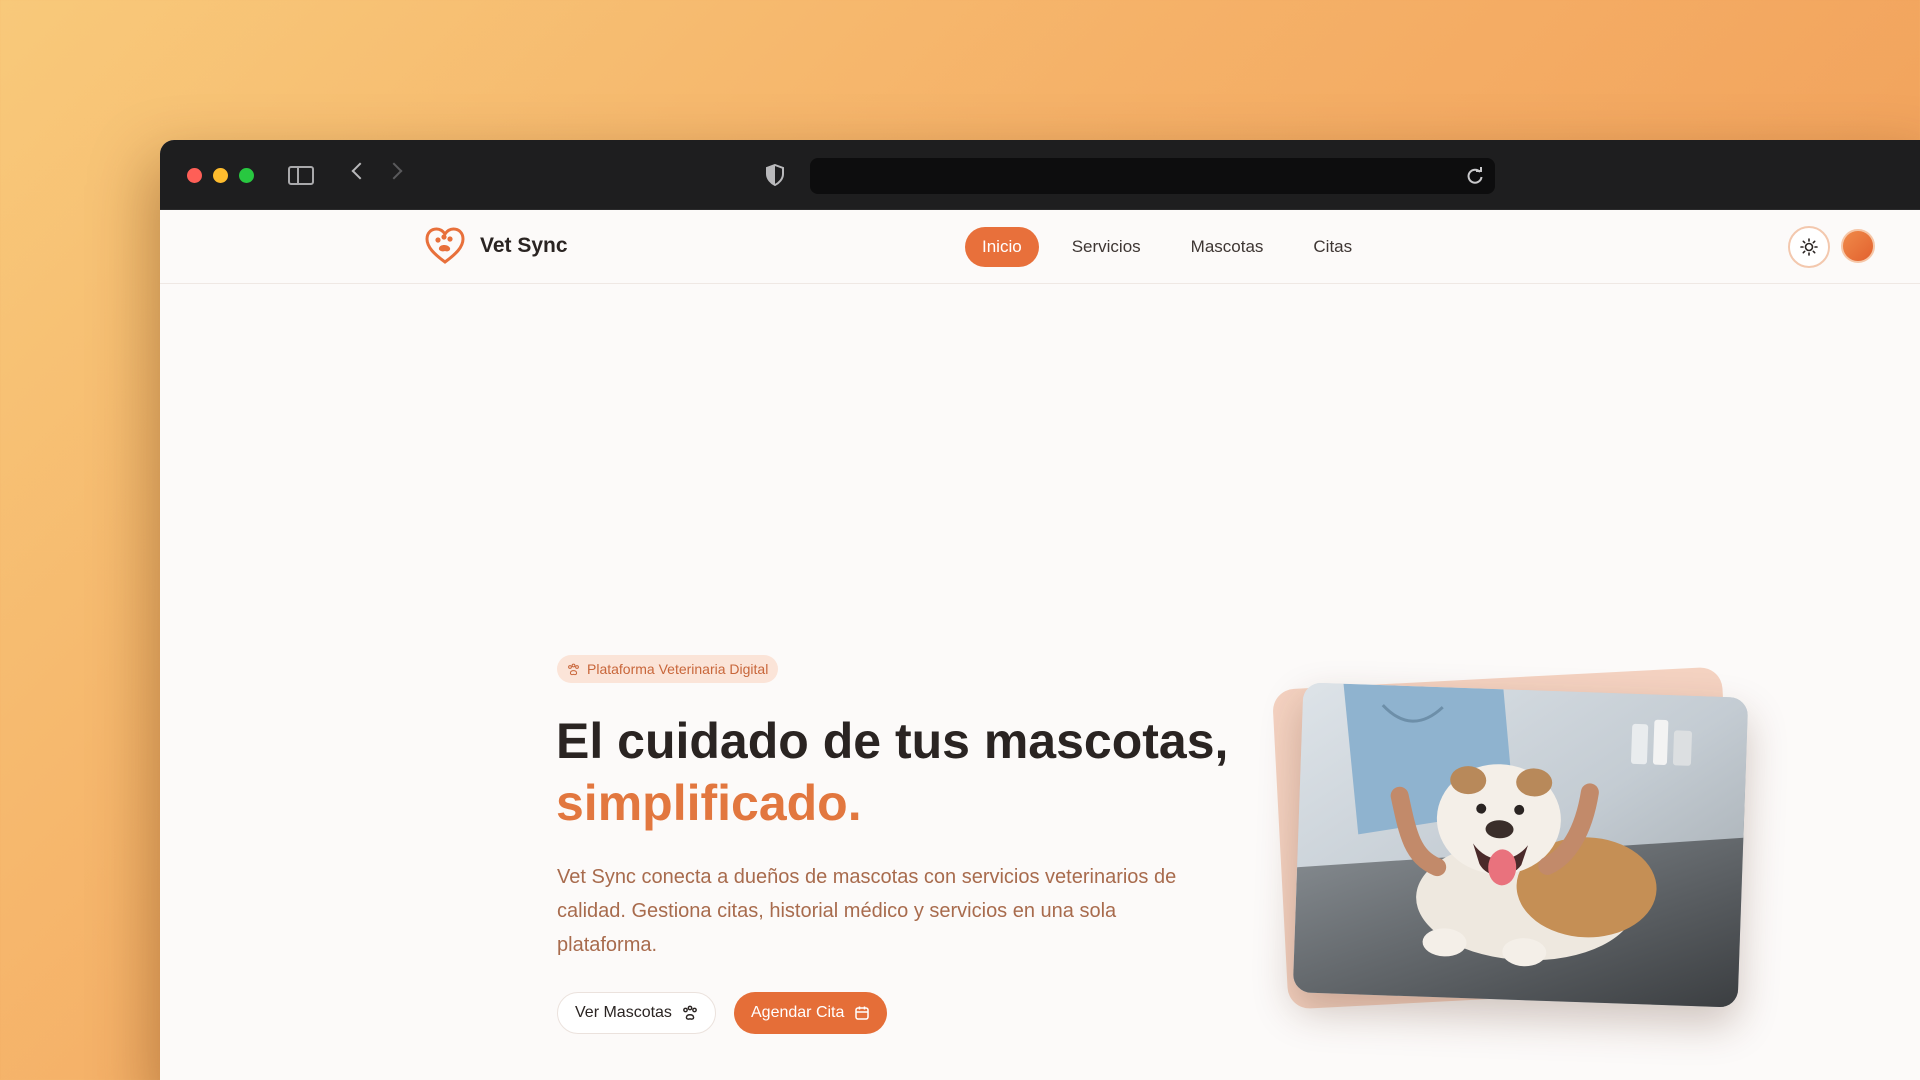 This screenshot has width=1920, height=1080. What do you see at coordinates (524, 245) in the screenshot?
I see `brand-name: Vet Sync` at bounding box center [524, 245].